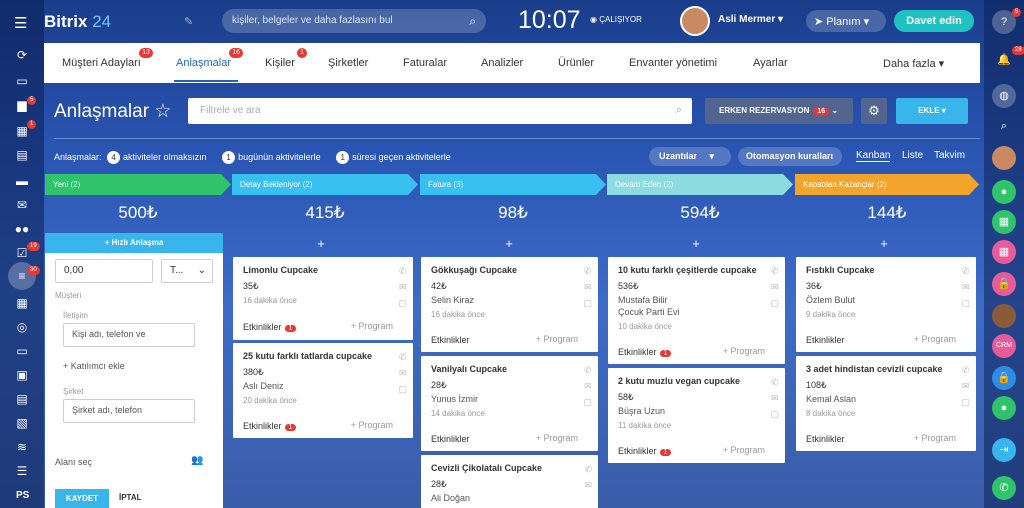 This screenshot has height=508, width=1024. I want to click on pipeline-selector: ERKEN REZERVASYON 16 ⌄, so click(779, 111).